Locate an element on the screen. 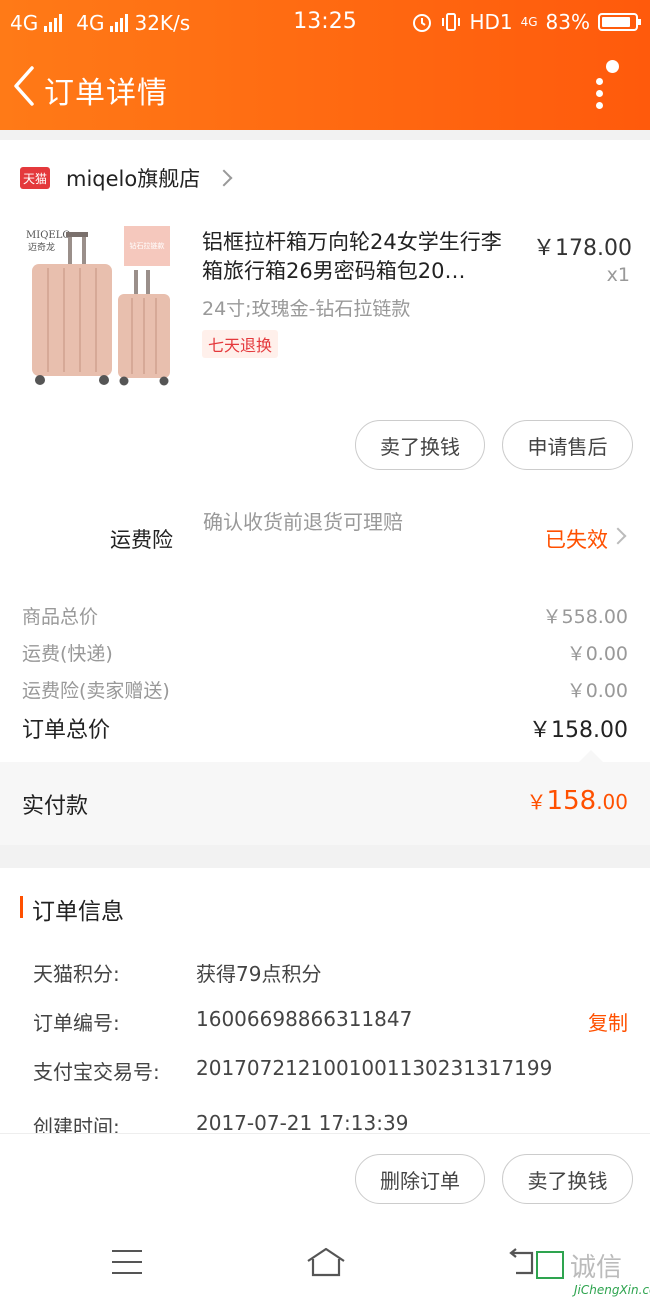 This screenshot has width=650, height=1300. fee-label: 运费(快递) is located at coordinates (67, 654).